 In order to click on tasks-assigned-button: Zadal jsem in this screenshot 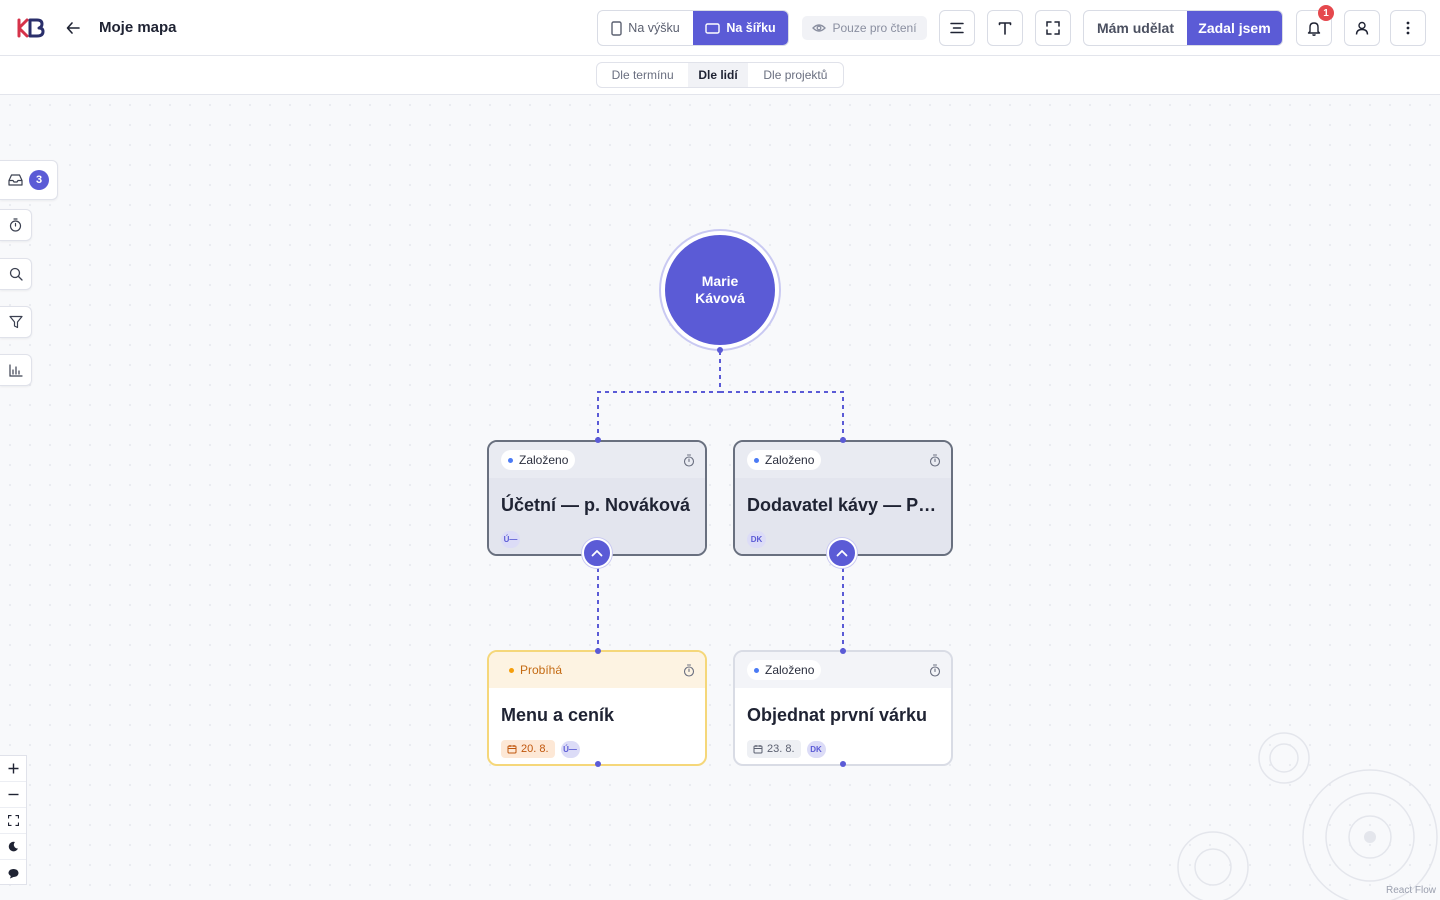, I will do `click(1234, 28)`.